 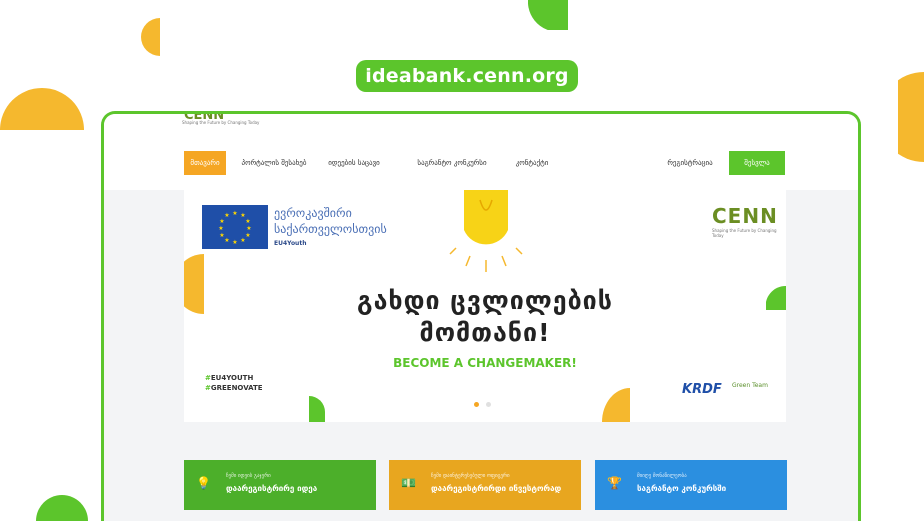 I want to click on card-register-idea: 💡 ჩემი იდეის გაჯერი დაარეგისტრირე იდეა, so click(x=280, y=485).